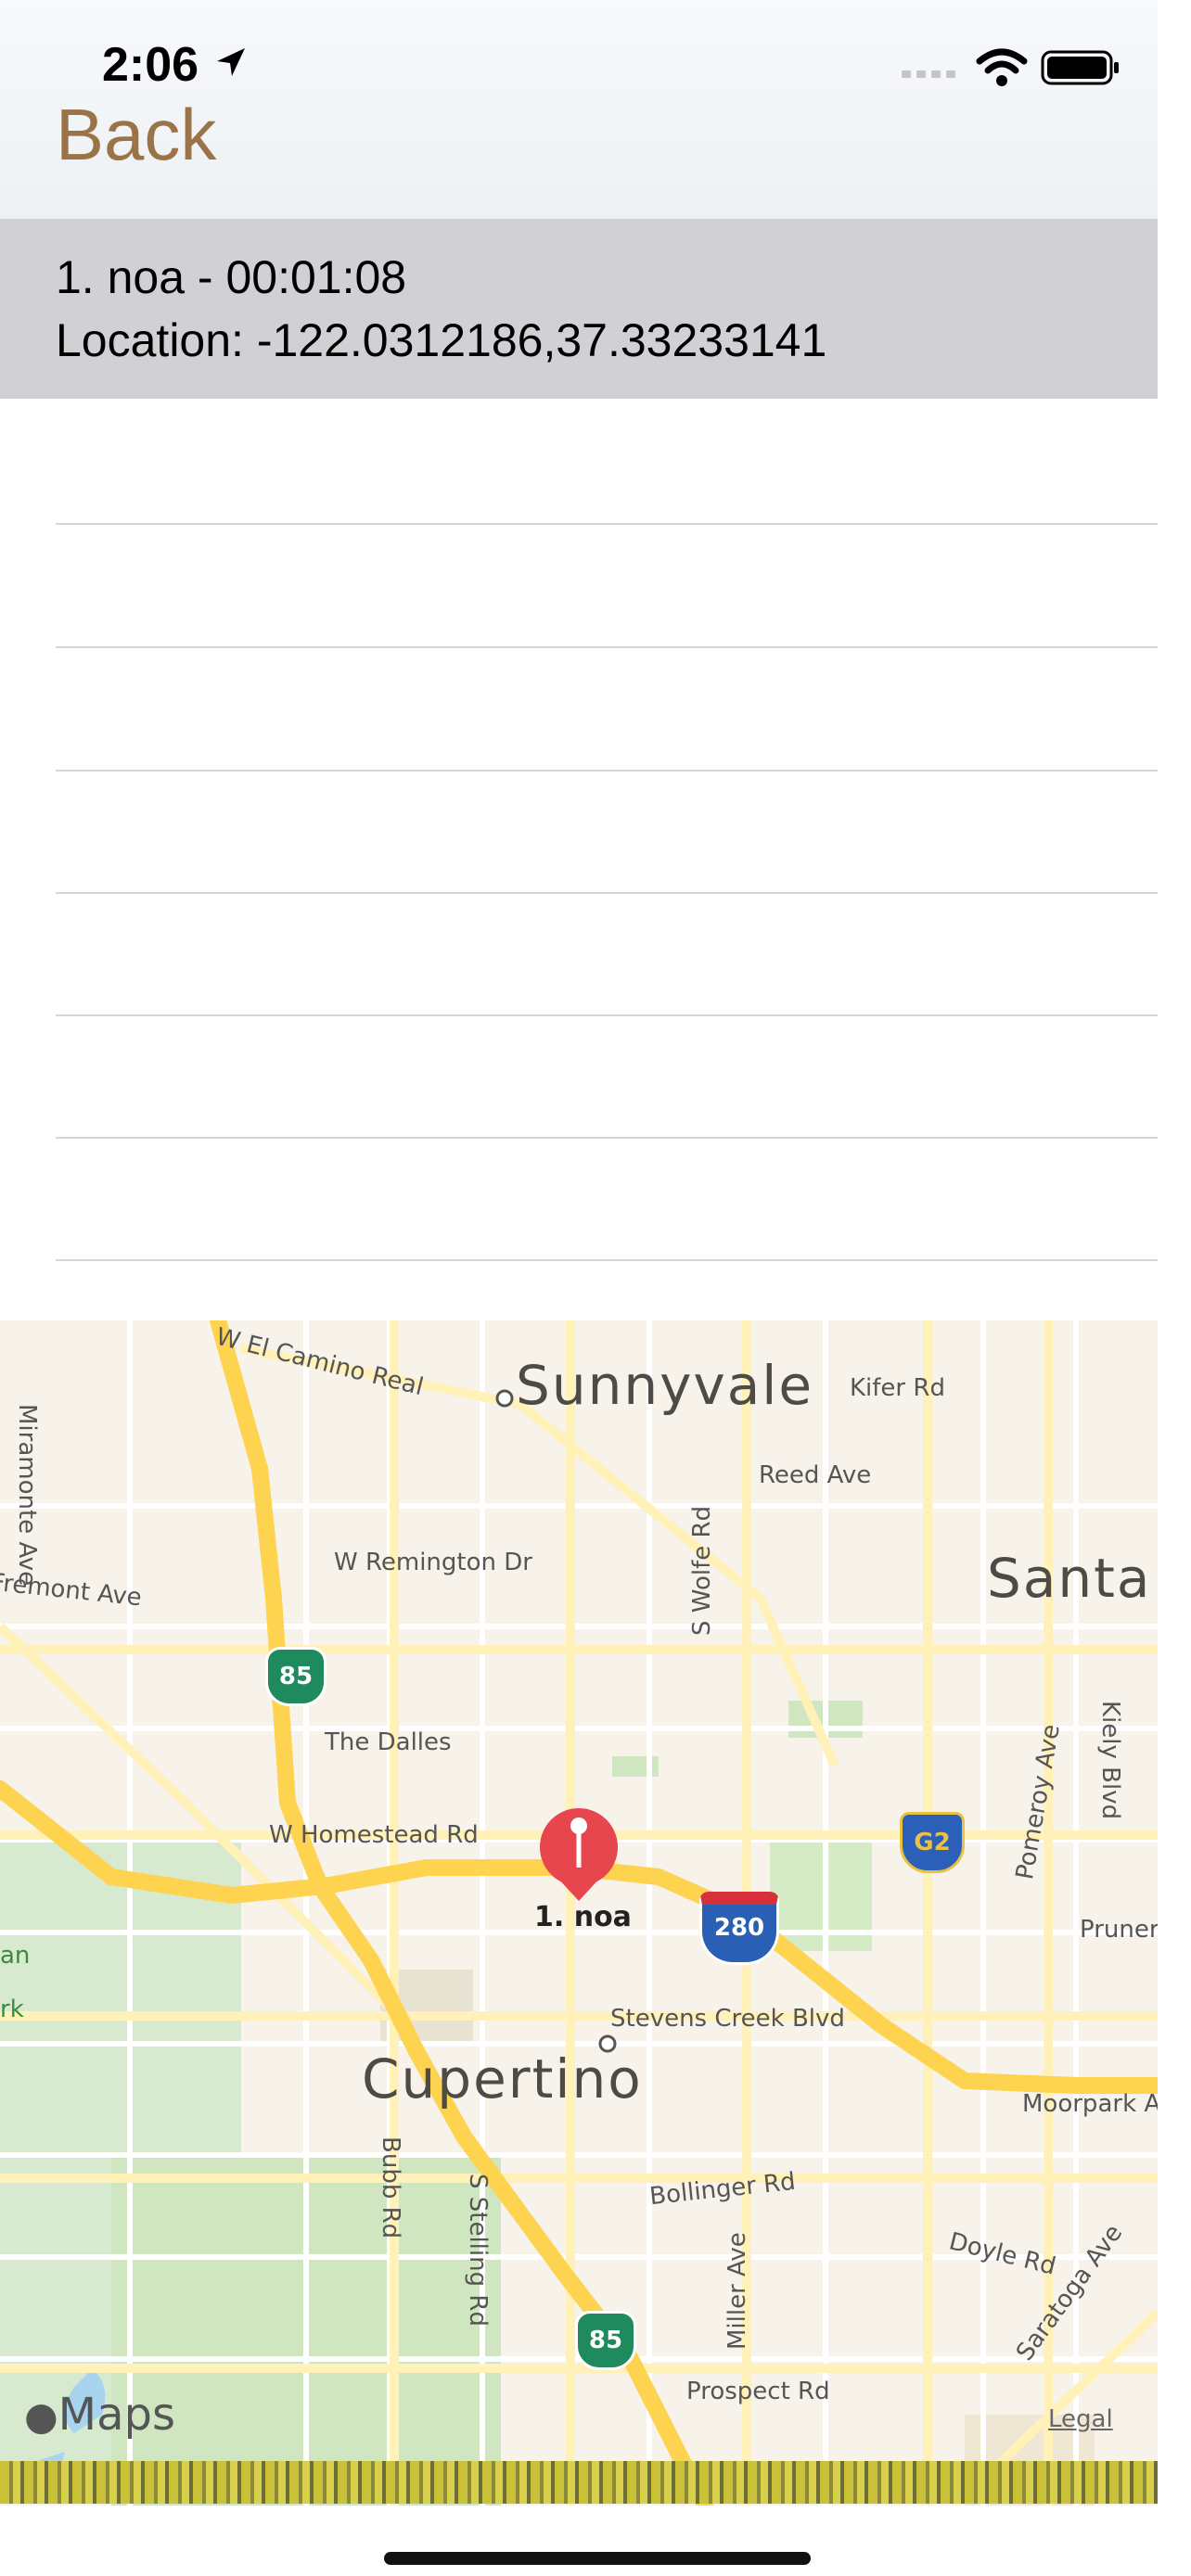 The image size is (1191, 2576). I want to click on street-label: Stevens Creek Blvd, so click(727, 2019).